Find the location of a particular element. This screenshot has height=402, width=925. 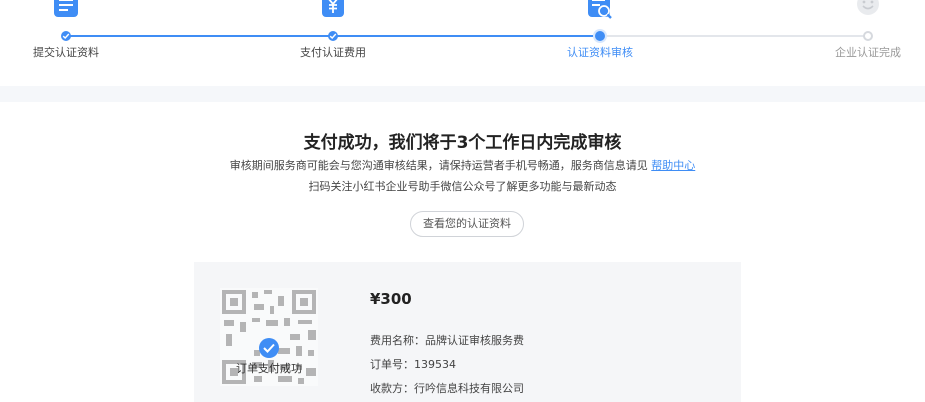

review-notice-text: 审核期间服务商可能会与您沟通审核结果，请保持运营者手机号畅通，服务商信息请见 is located at coordinates (438, 165).